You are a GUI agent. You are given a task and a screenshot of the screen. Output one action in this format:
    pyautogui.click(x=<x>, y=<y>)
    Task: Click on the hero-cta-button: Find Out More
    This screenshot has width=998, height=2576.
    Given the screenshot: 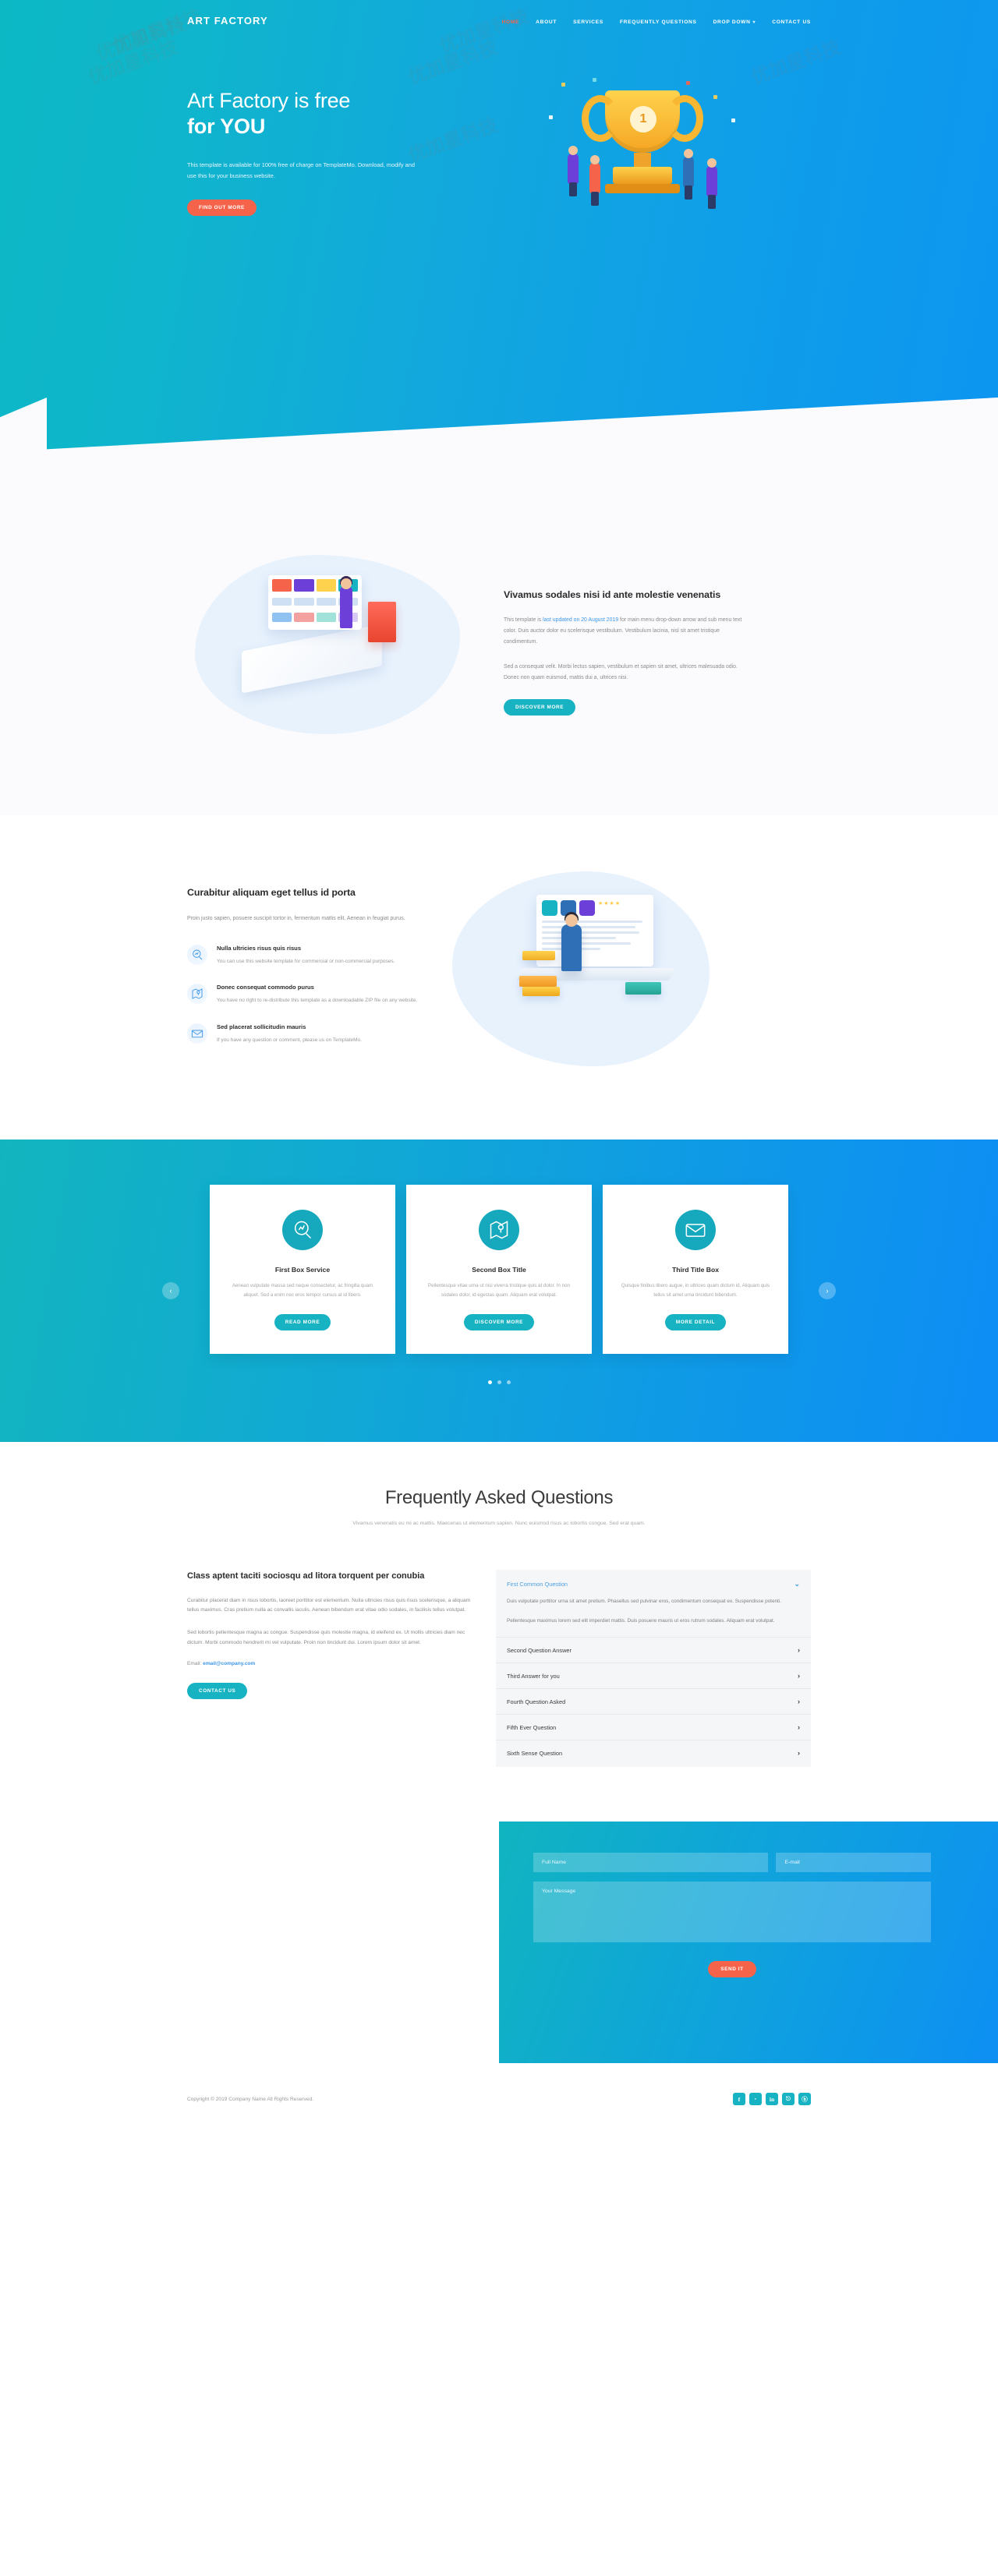 What is the action you would take?
    pyautogui.click(x=222, y=208)
    